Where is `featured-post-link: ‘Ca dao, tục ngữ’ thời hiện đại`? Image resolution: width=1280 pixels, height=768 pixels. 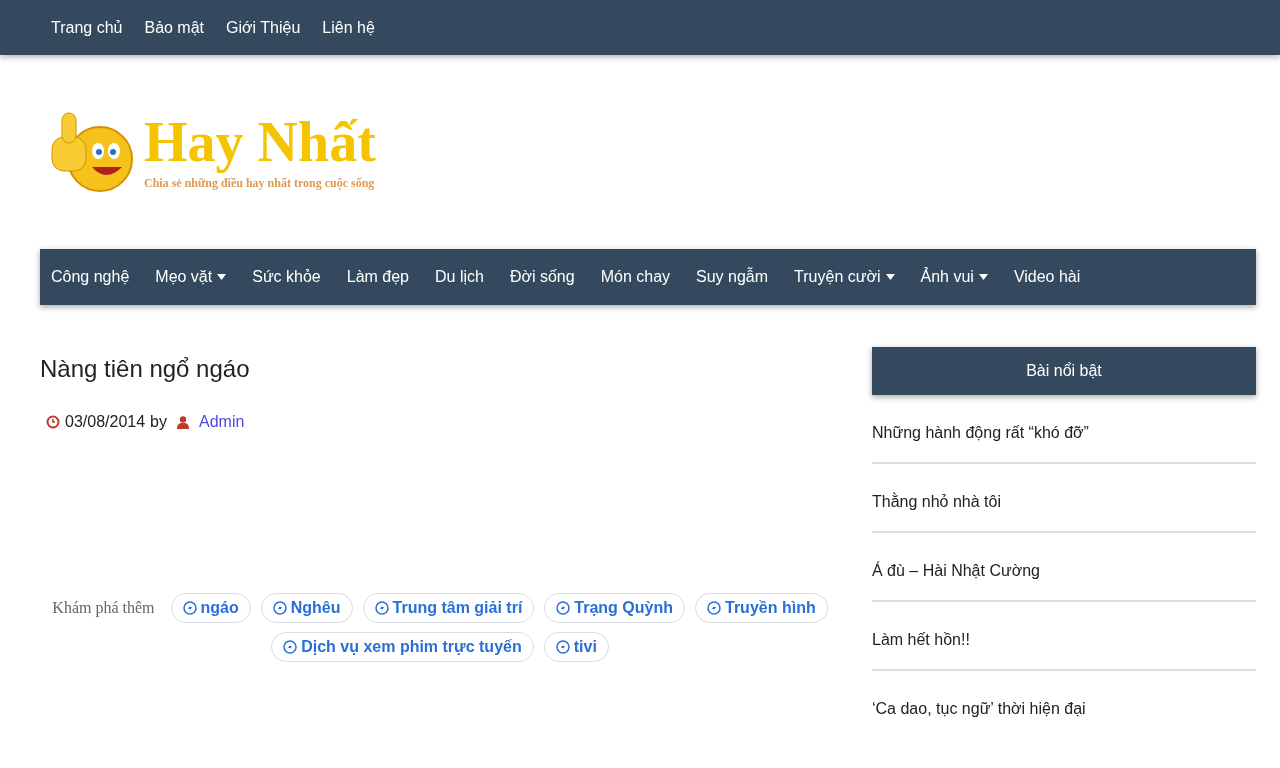
featured-post-link: ‘Ca dao, tục ngữ’ thời hiện đại is located at coordinates (1064, 704).